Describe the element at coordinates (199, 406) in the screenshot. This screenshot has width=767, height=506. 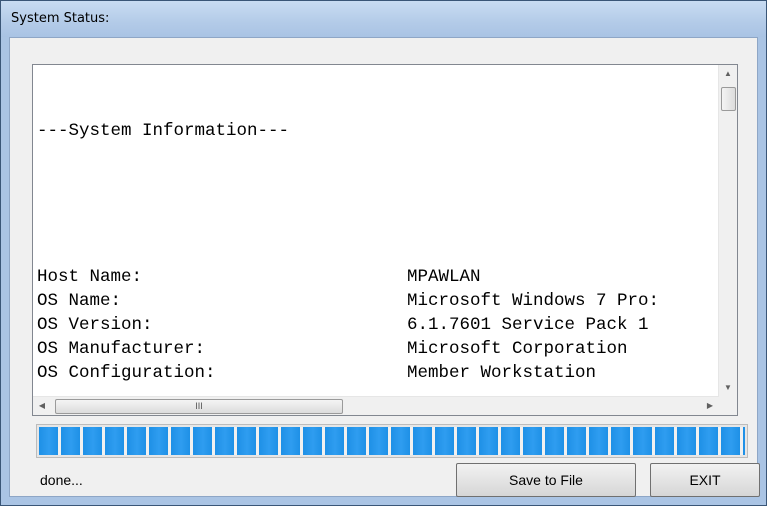
I see `horizontal-scroll-thumb: III` at that location.